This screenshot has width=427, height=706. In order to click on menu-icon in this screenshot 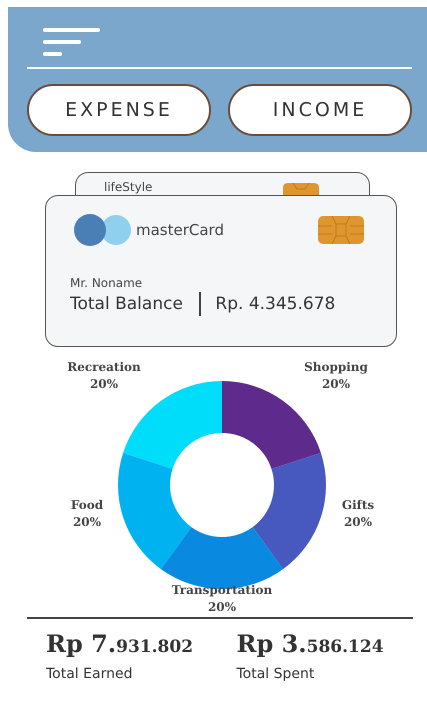, I will do `click(72, 42)`.